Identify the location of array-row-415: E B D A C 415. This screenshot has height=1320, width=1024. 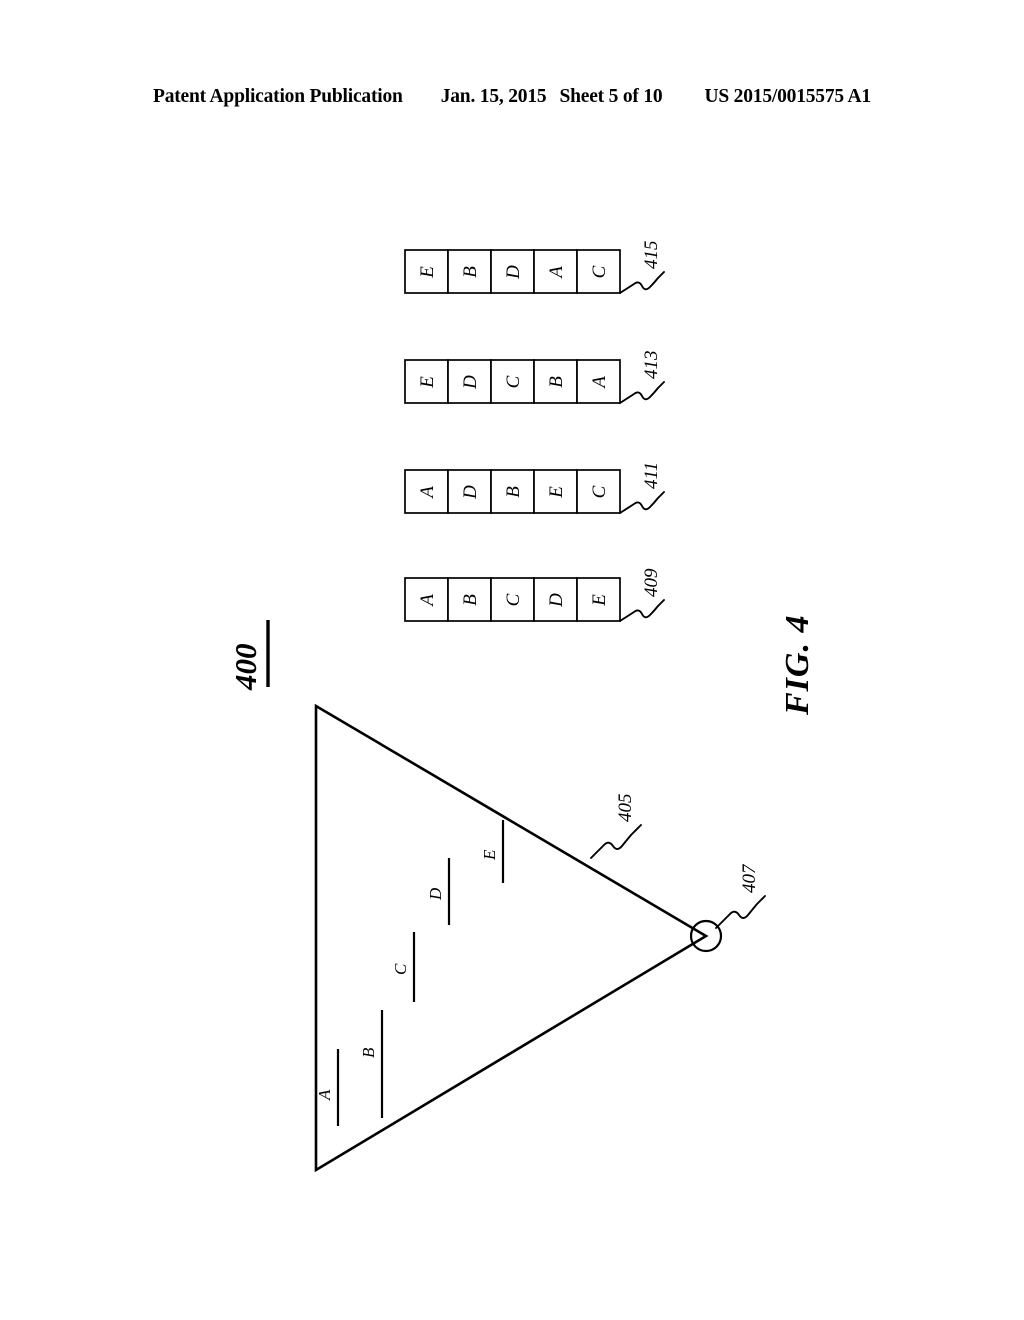
(534, 267).